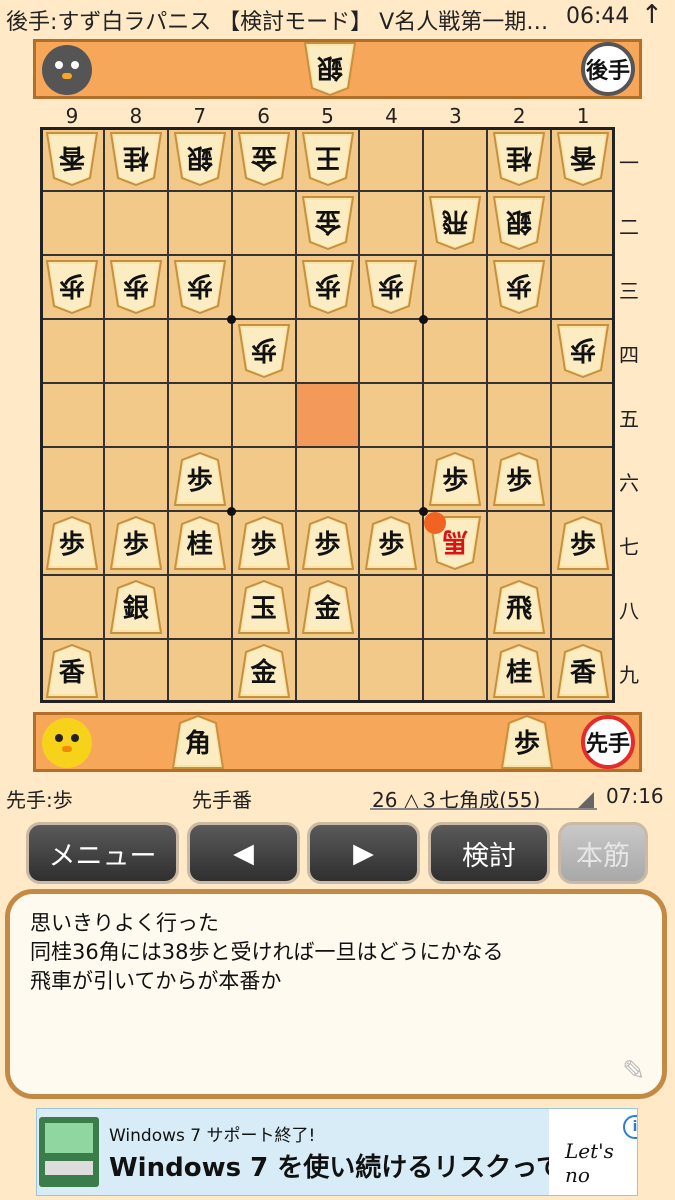  I want to click on rank-label: 九, so click(629, 675).